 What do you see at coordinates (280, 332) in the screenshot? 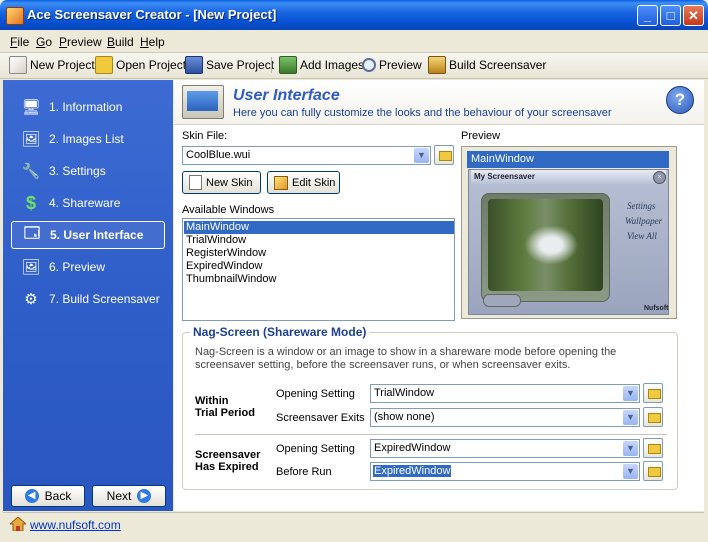
I see `nag-screen-title: Nag-Screen (Shareware Mode)` at bounding box center [280, 332].